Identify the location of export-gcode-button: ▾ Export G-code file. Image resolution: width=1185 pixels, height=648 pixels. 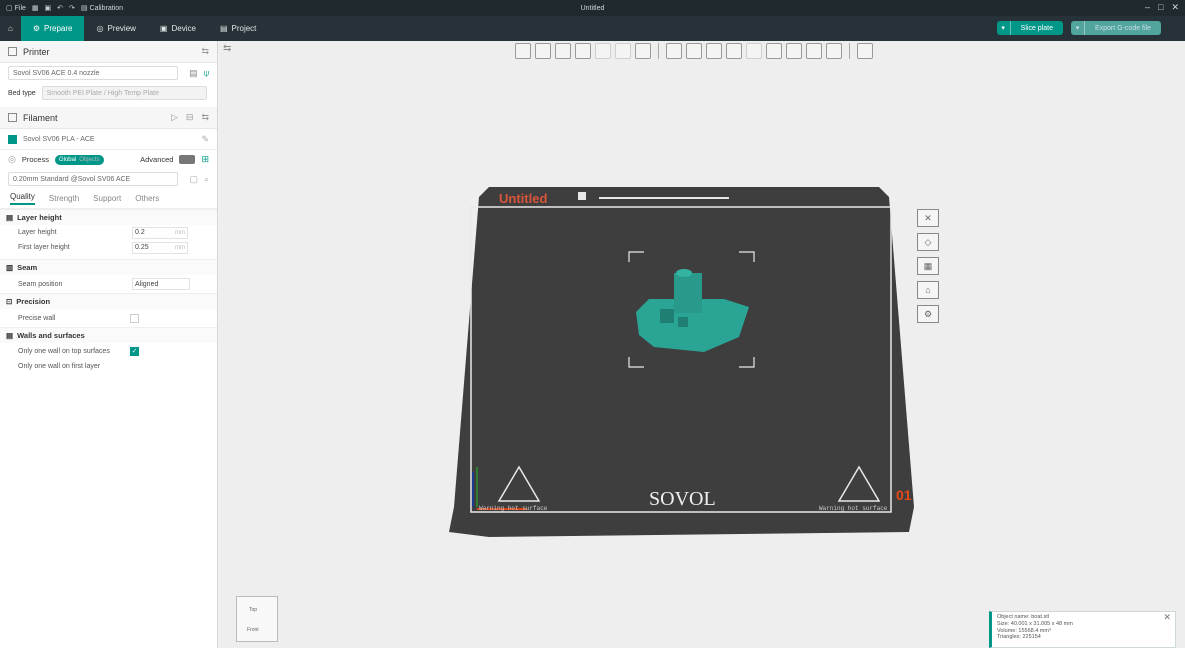
(1115, 28).